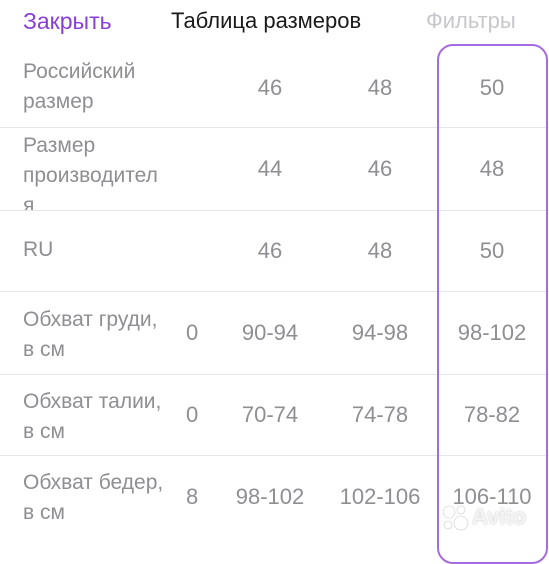 This screenshot has width=549, height=564. Describe the element at coordinates (192, 496) in the screenshot. I see `size-cell-extra: 8` at that location.